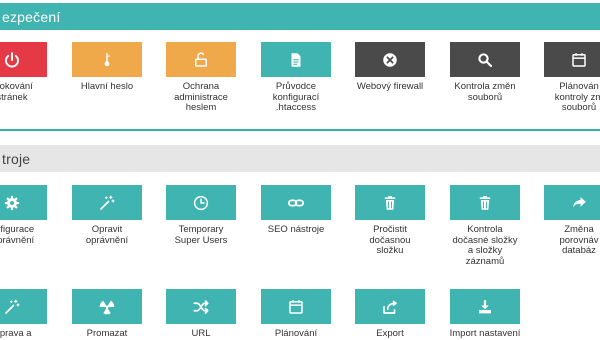 This screenshot has height=340, width=600. Describe the element at coordinates (579, 203) in the screenshot. I see `share-icon` at that location.